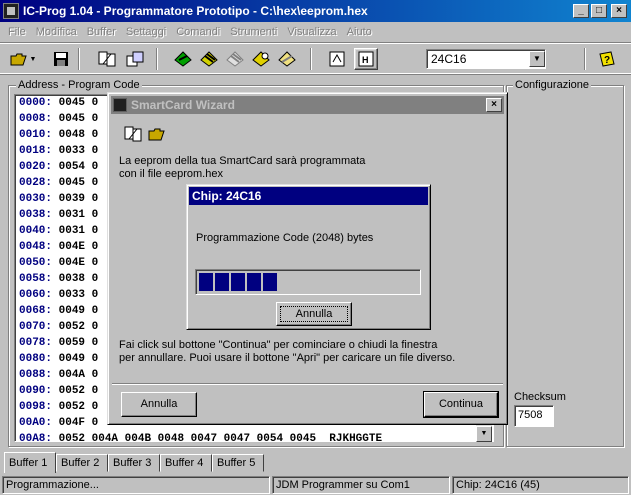  What do you see at coordinates (619, 11) in the screenshot?
I see `close-button: ×` at bounding box center [619, 11].